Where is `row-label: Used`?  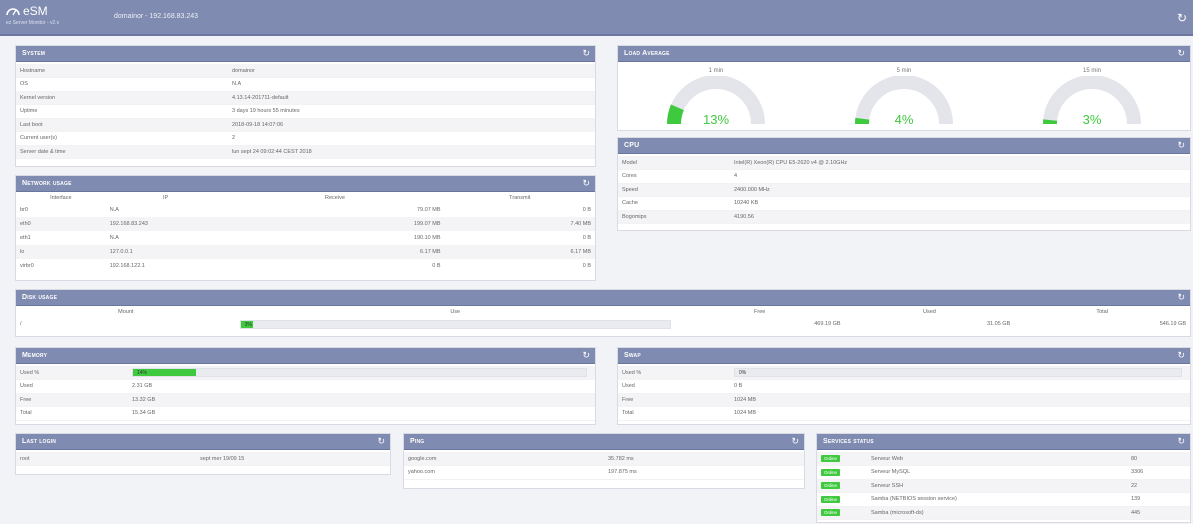
row-label: Used is located at coordinates (674, 386).